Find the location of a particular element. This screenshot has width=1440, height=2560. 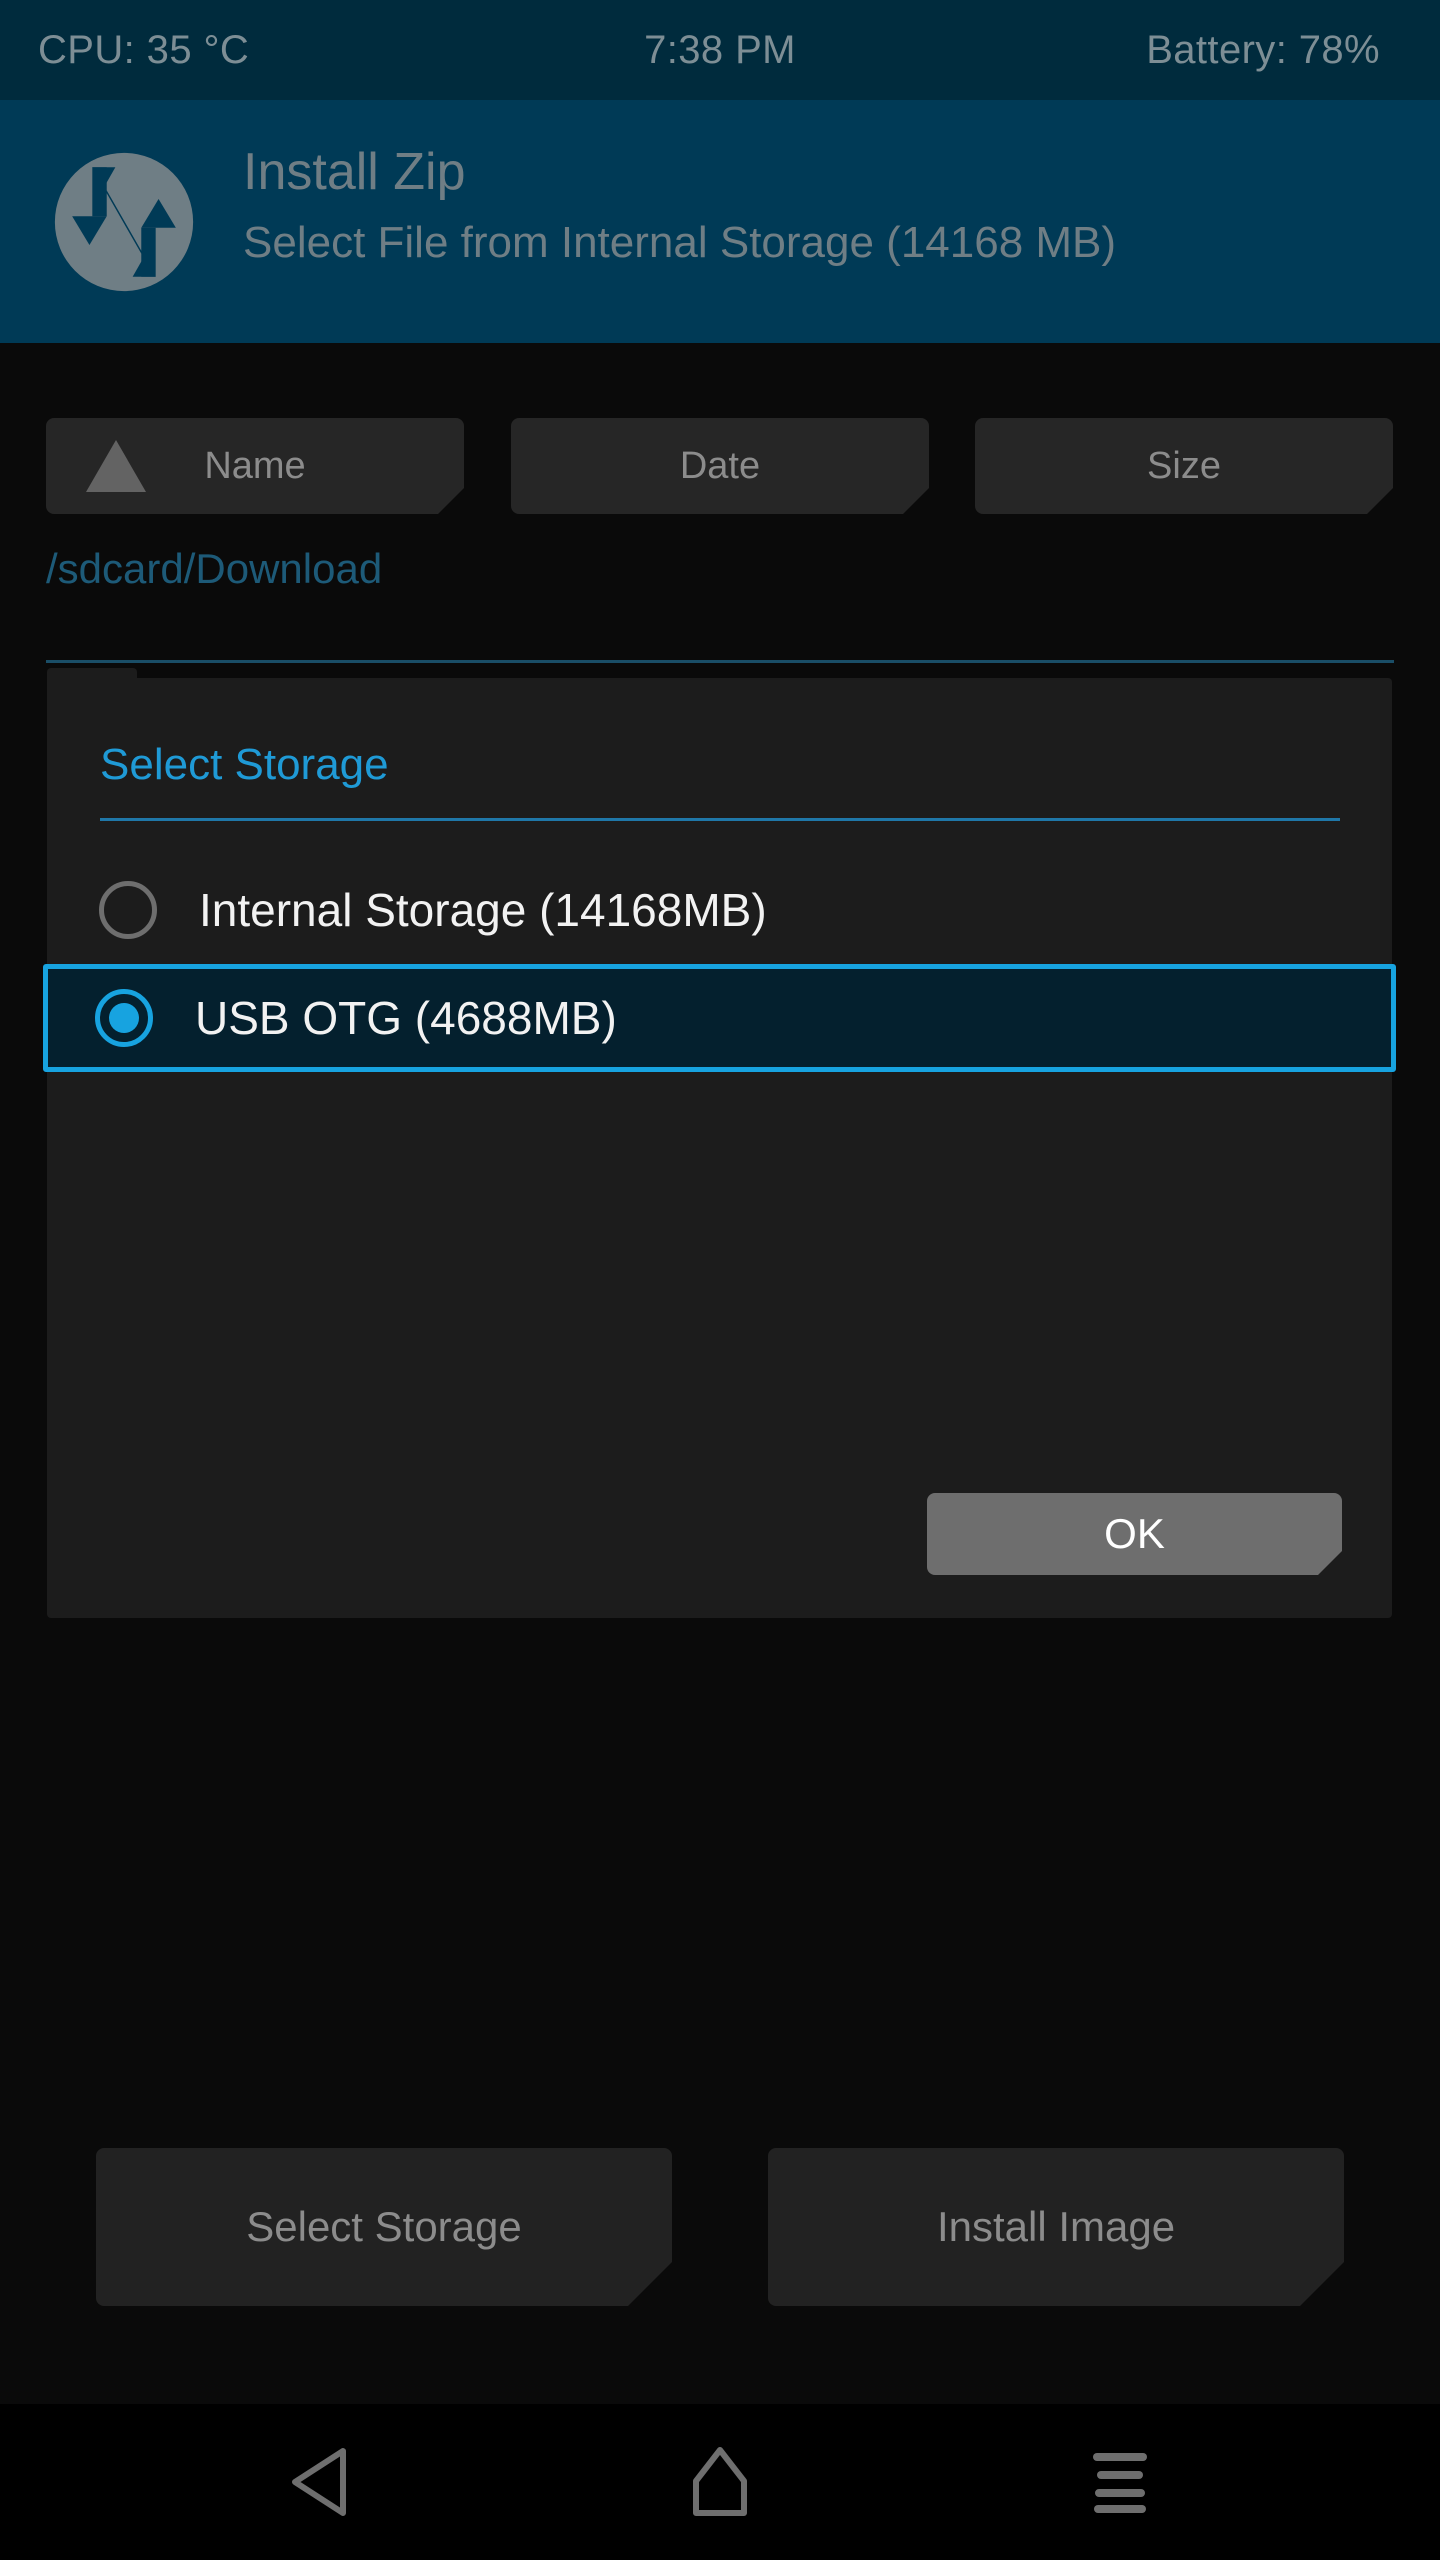

sort-by-size-label: Size is located at coordinates (1184, 465).